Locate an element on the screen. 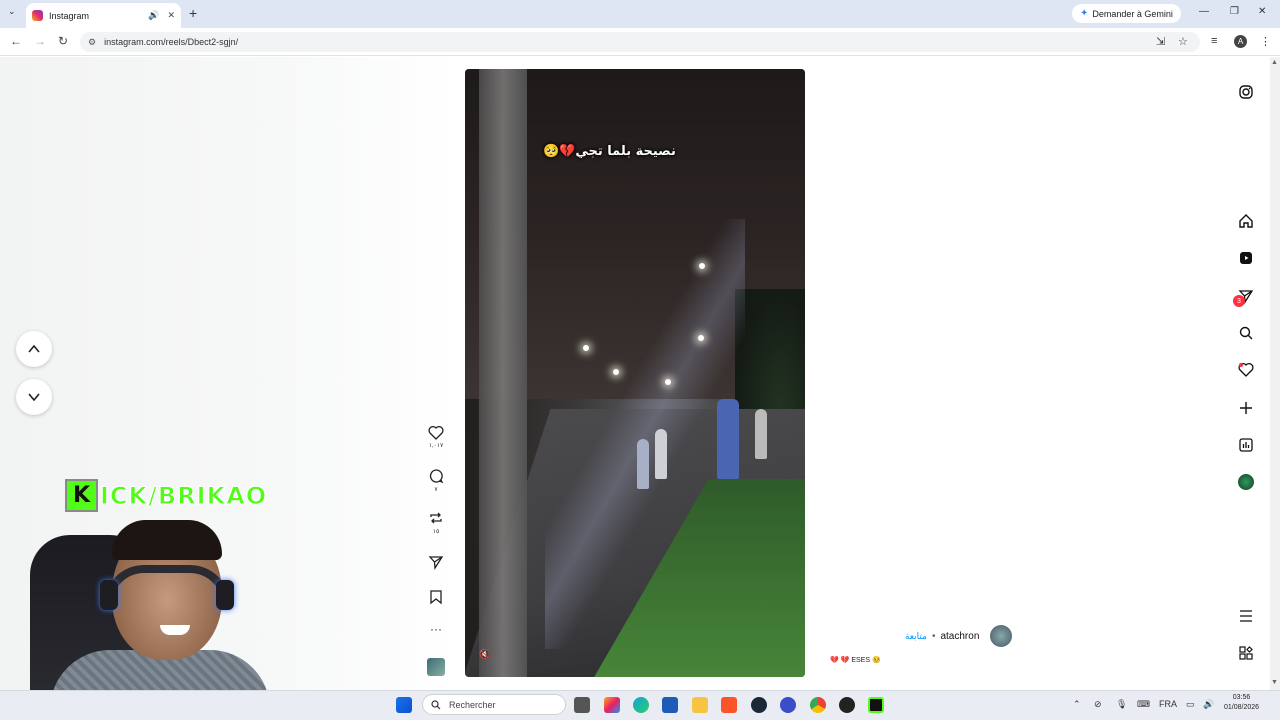  tab-search-icon: ⌄ is located at coordinates (12, 11).